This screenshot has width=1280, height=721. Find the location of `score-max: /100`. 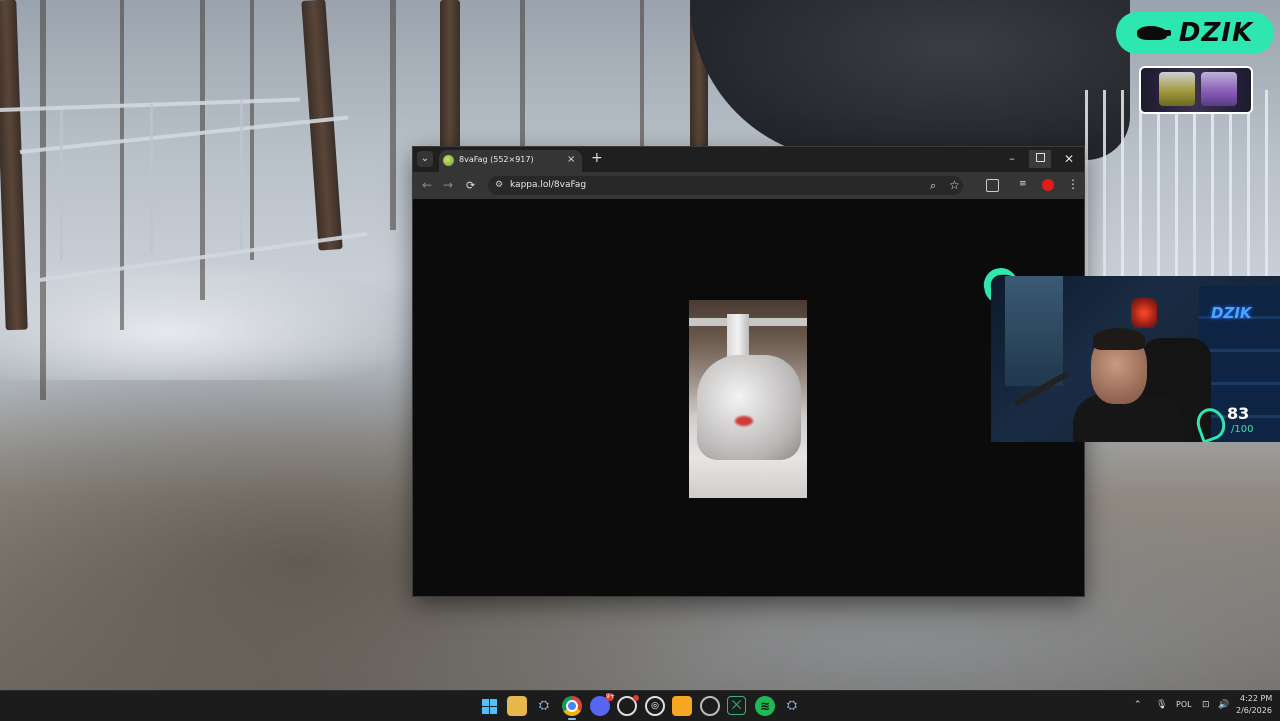

score-max: /100 is located at coordinates (1242, 429).